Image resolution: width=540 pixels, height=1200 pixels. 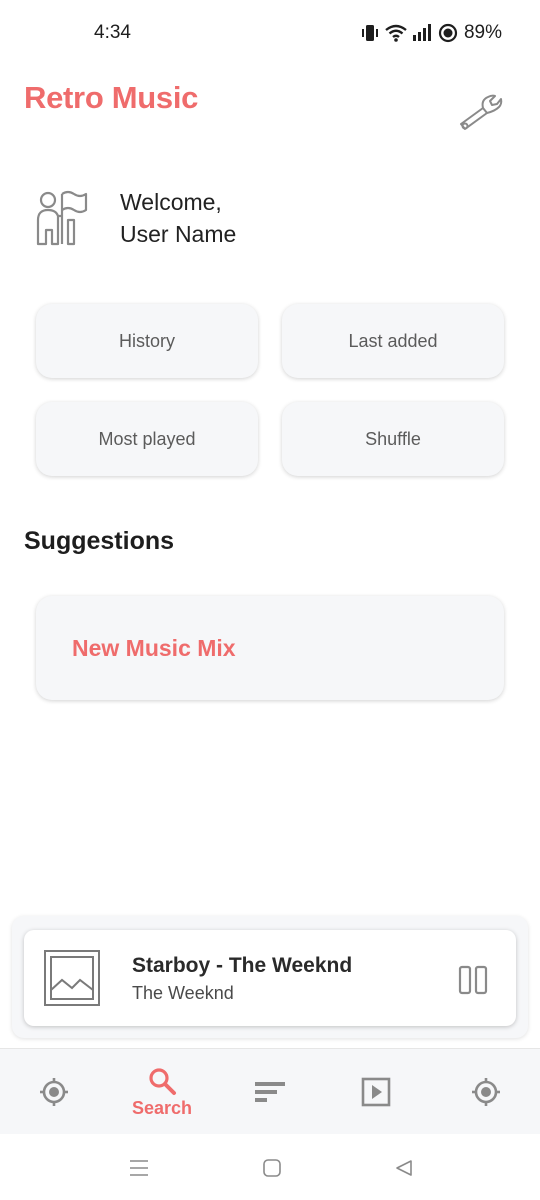 What do you see at coordinates (178, 234) in the screenshot?
I see `welcome-user-name: User Name` at bounding box center [178, 234].